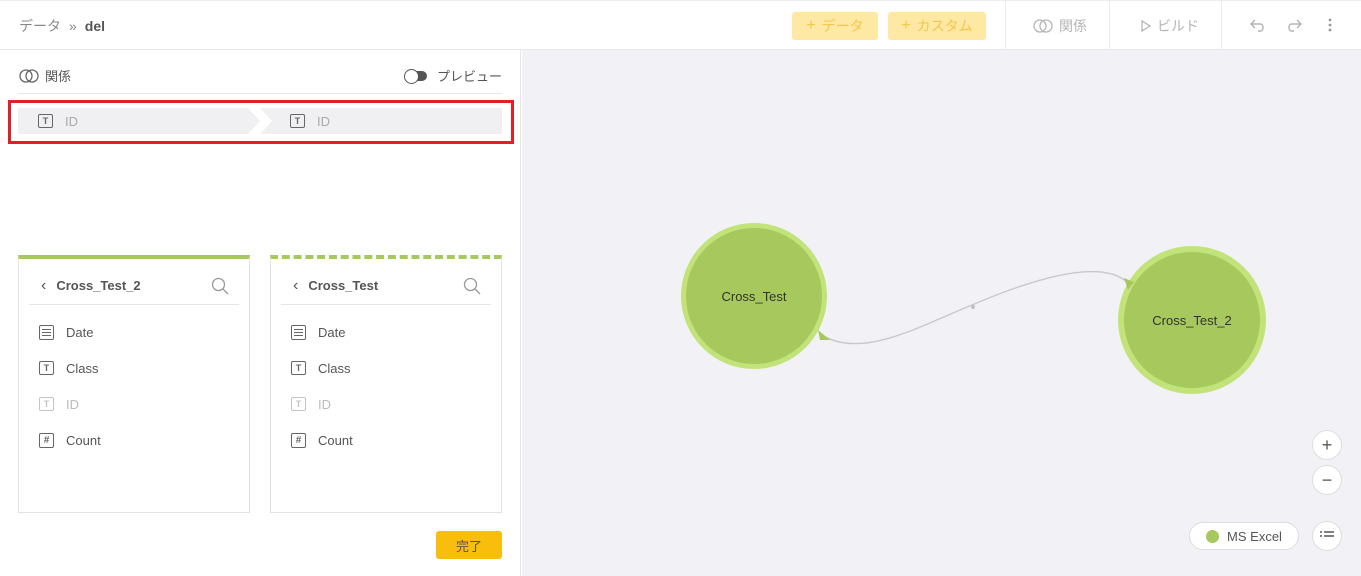 This screenshot has width=1361, height=576. What do you see at coordinates (1258, 25) in the screenshot?
I see `undo-icon` at bounding box center [1258, 25].